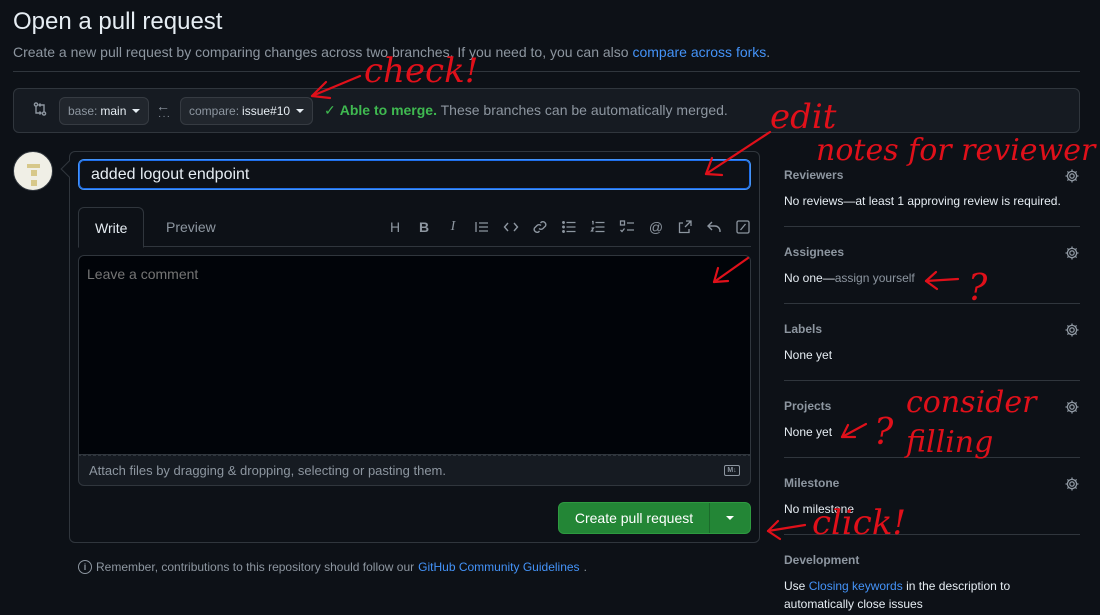 This screenshot has height=615, width=1100. What do you see at coordinates (330, 110) in the screenshot?
I see `check-icon: ✓` at bounding box center [330, 110].